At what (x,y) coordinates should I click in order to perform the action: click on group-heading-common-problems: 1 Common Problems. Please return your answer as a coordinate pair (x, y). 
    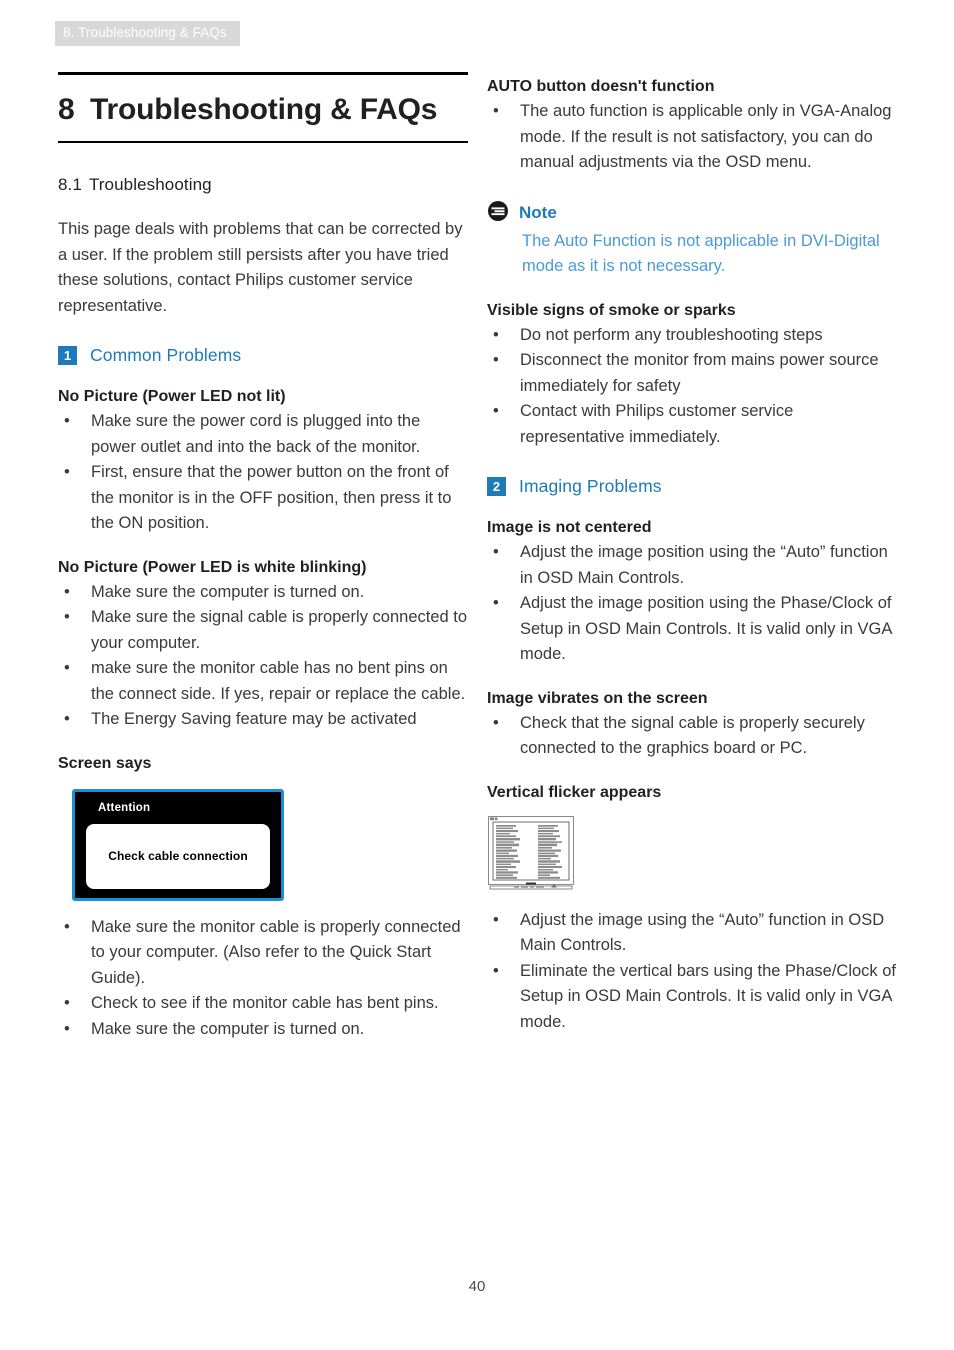
    Looking at the image, I should click on (263, 355).